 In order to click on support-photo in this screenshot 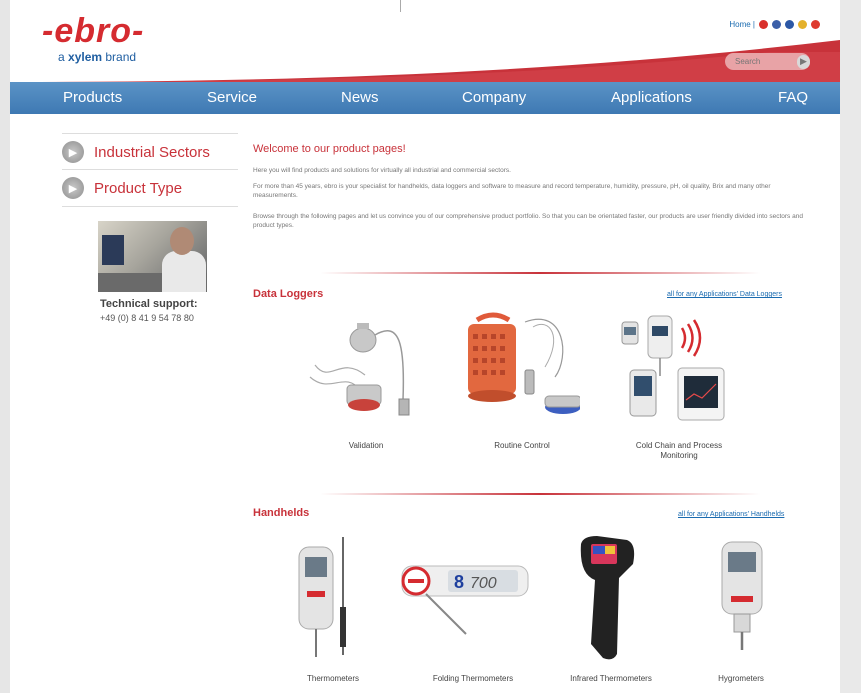, I will do `click(152, 256)`.